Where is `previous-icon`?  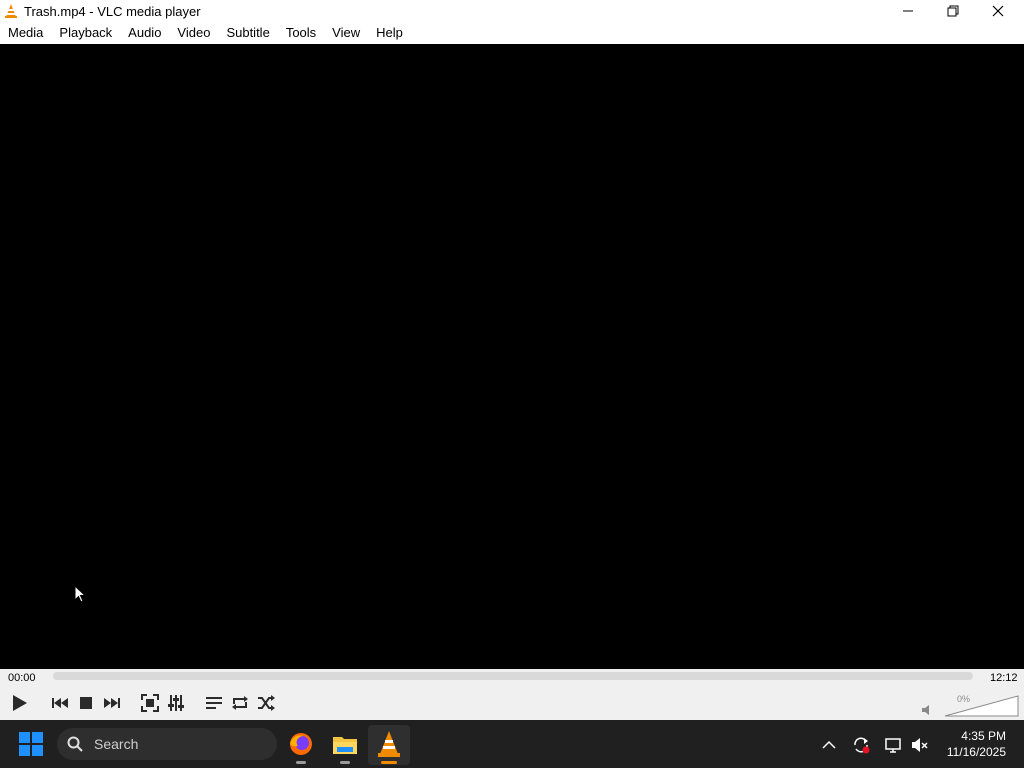
previous-icon is located at coordinates (60, 703).